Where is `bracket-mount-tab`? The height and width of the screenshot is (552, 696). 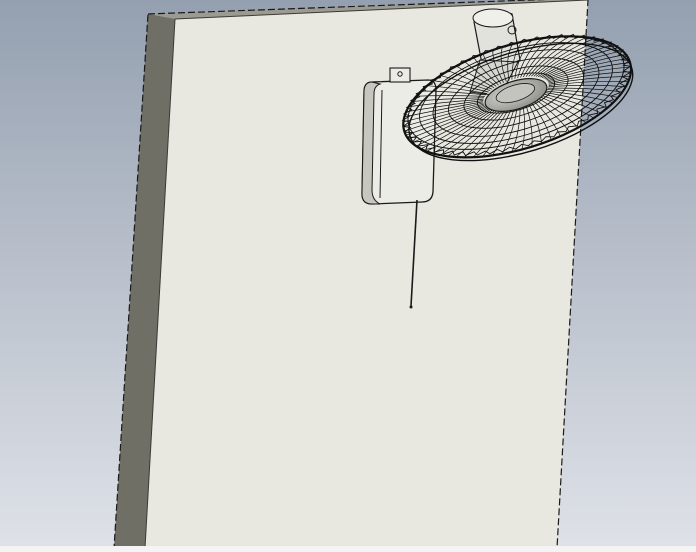 bracket-mount-tab is located at coordinates (400, 75).